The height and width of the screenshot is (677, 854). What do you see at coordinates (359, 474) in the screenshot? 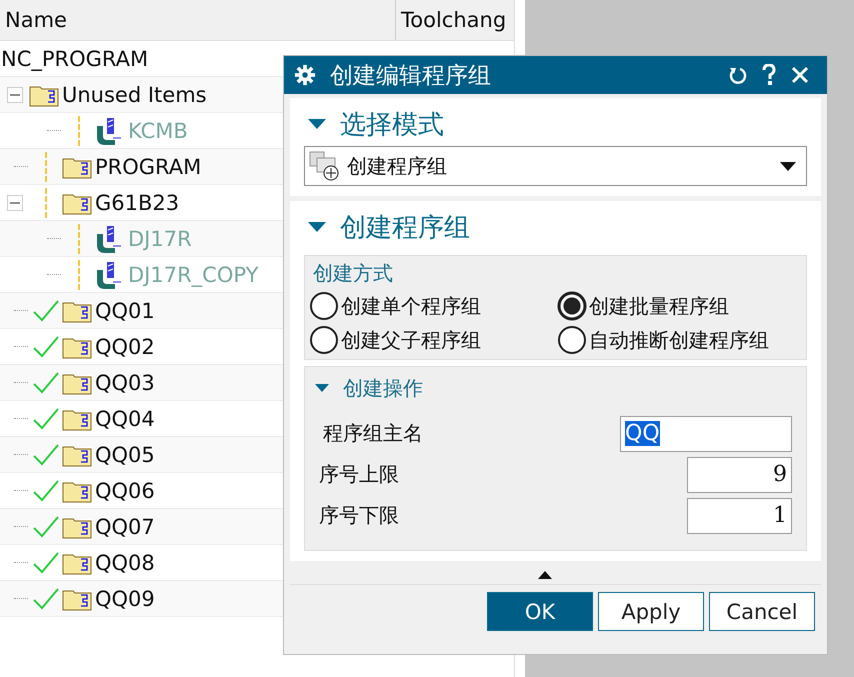
I see `field-label: 序号上限` at bounding box center [359, 474].